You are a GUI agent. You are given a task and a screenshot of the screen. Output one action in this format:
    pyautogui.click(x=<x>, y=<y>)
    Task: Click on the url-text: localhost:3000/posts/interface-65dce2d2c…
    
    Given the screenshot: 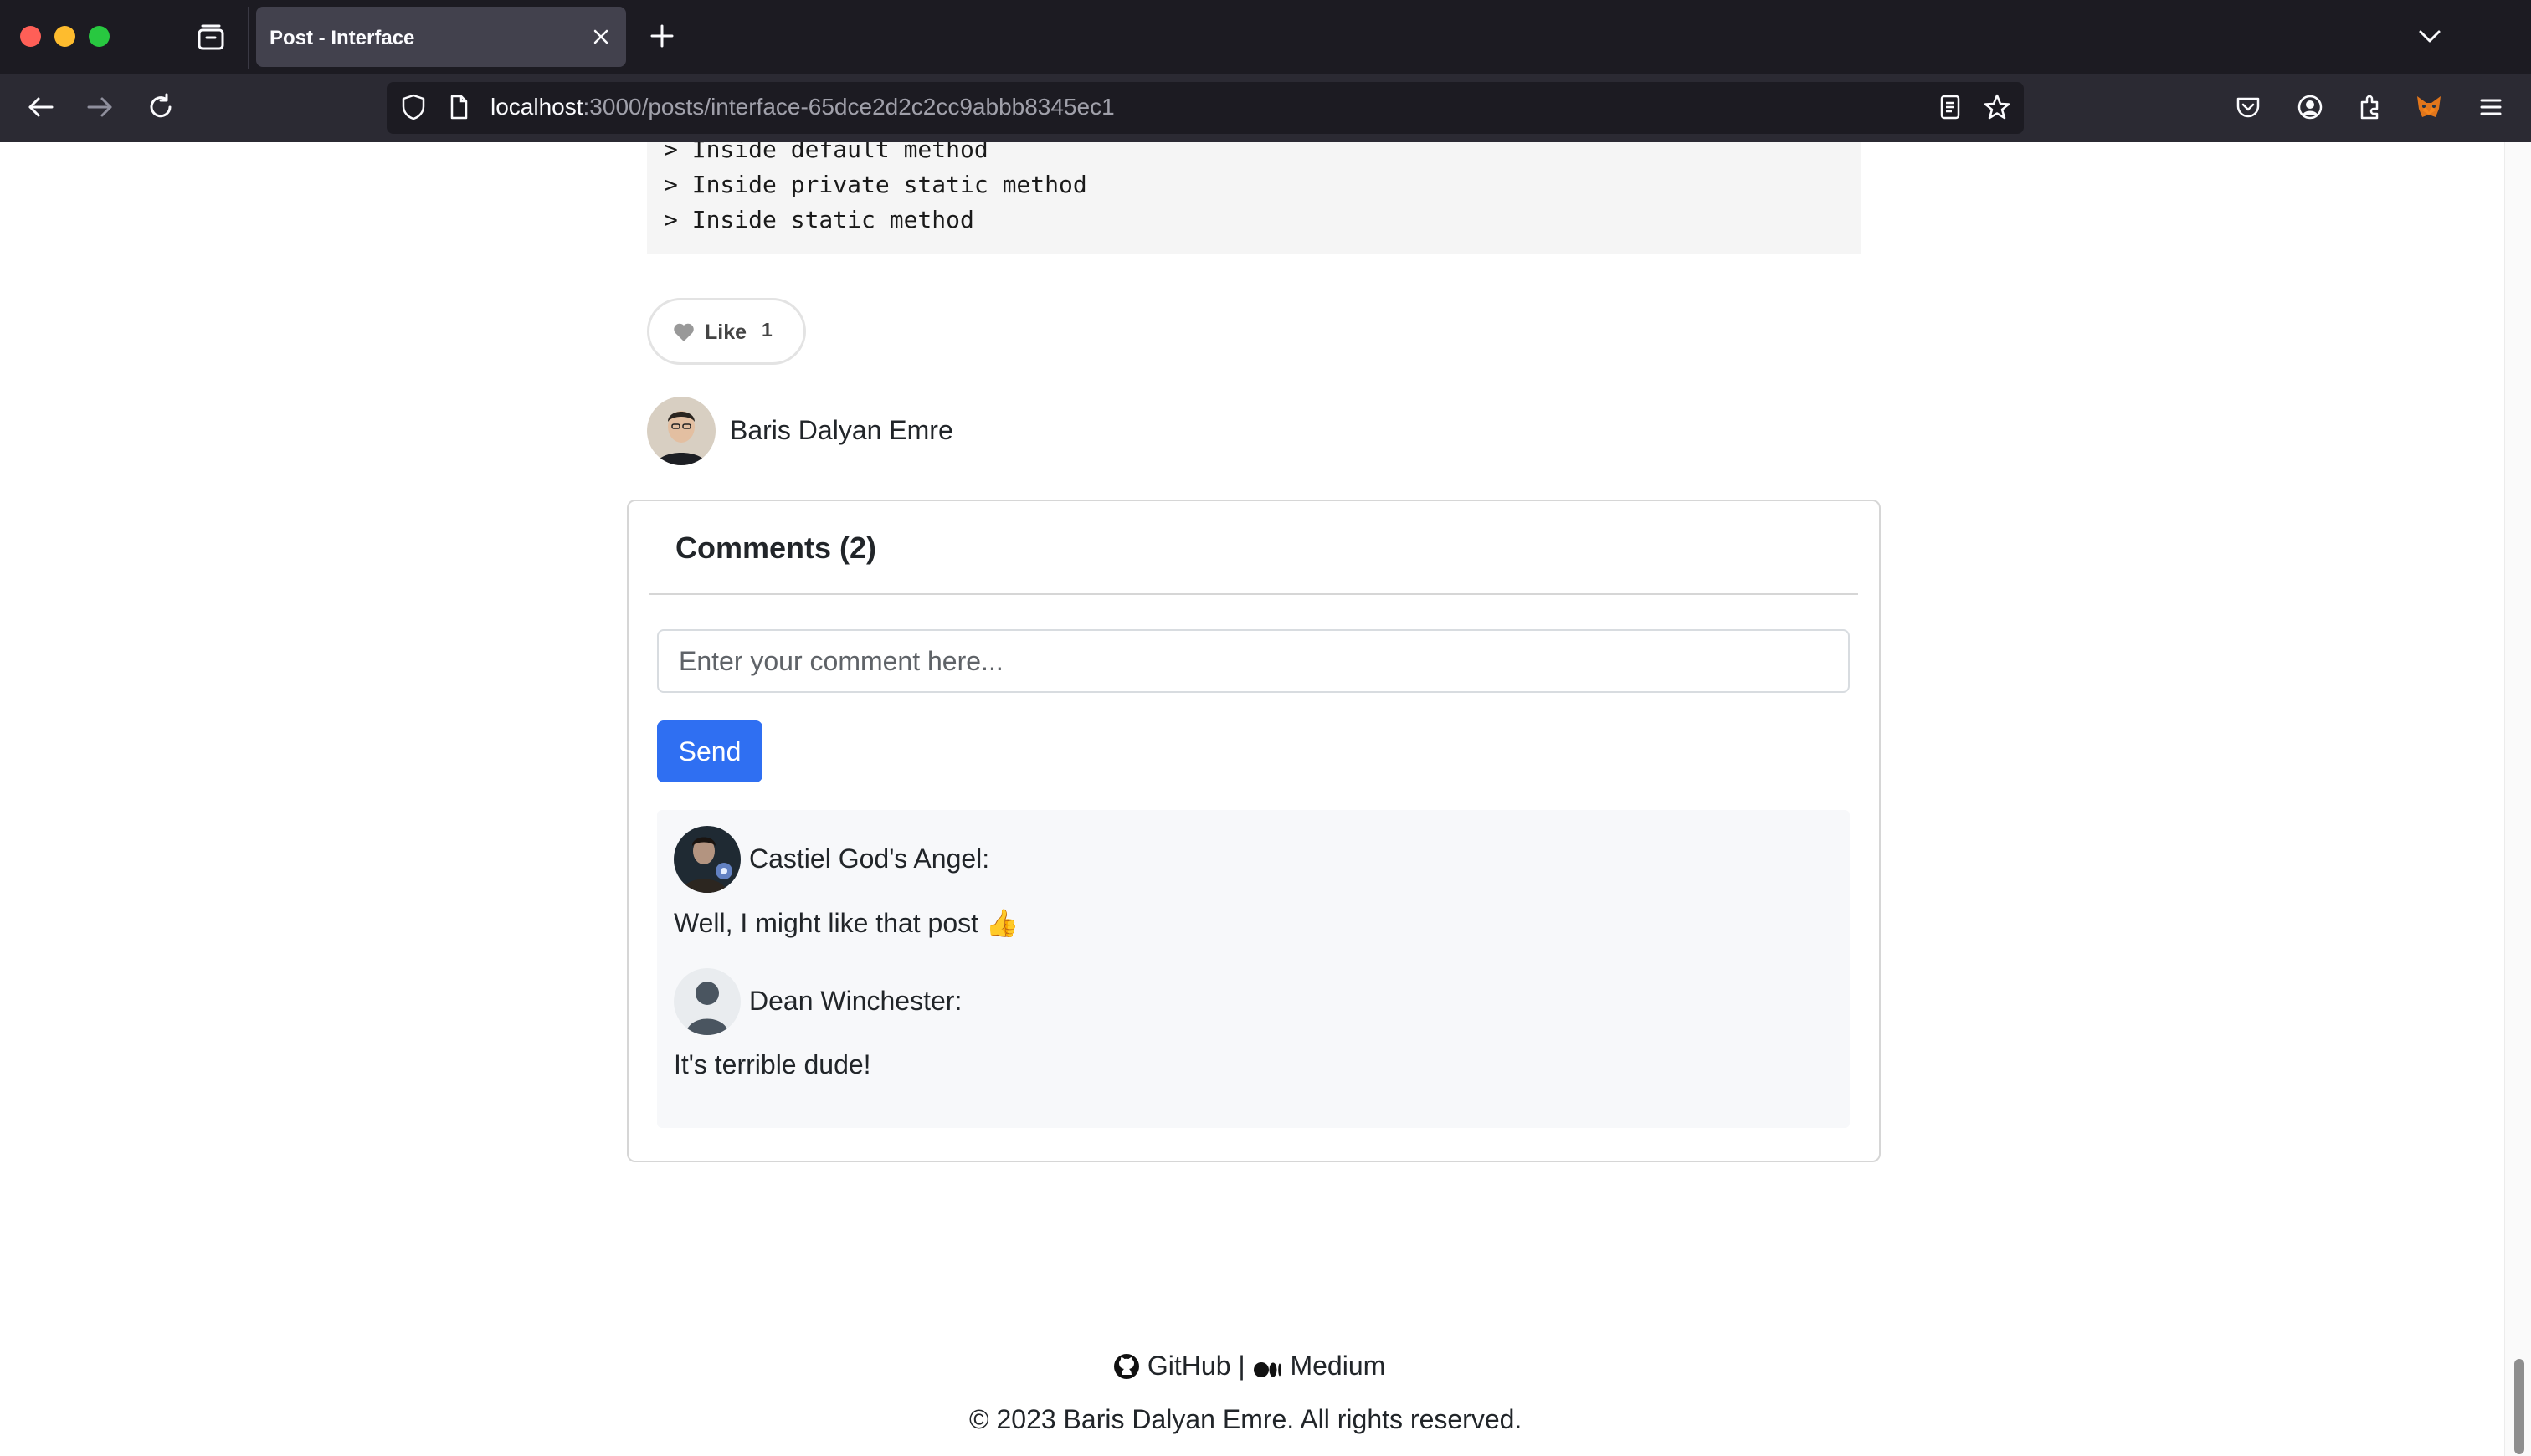 What is the action you would take?
    pyautogui.click(x=802, y=107)
    